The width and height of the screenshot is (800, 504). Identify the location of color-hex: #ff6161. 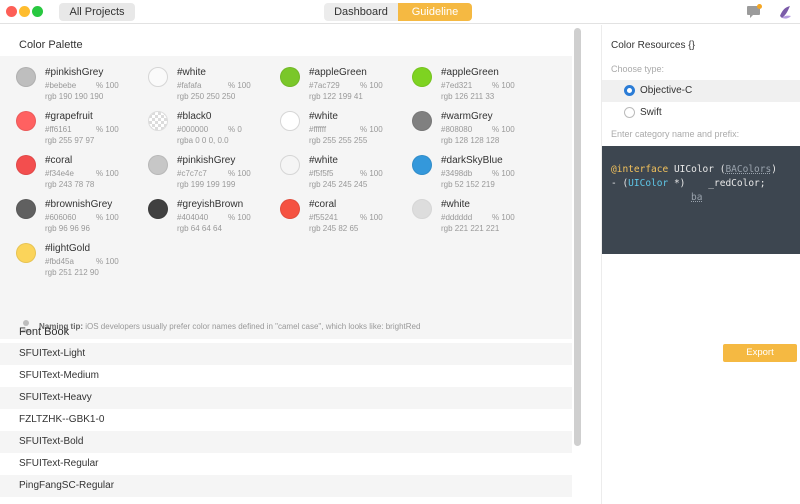
(58, 129).